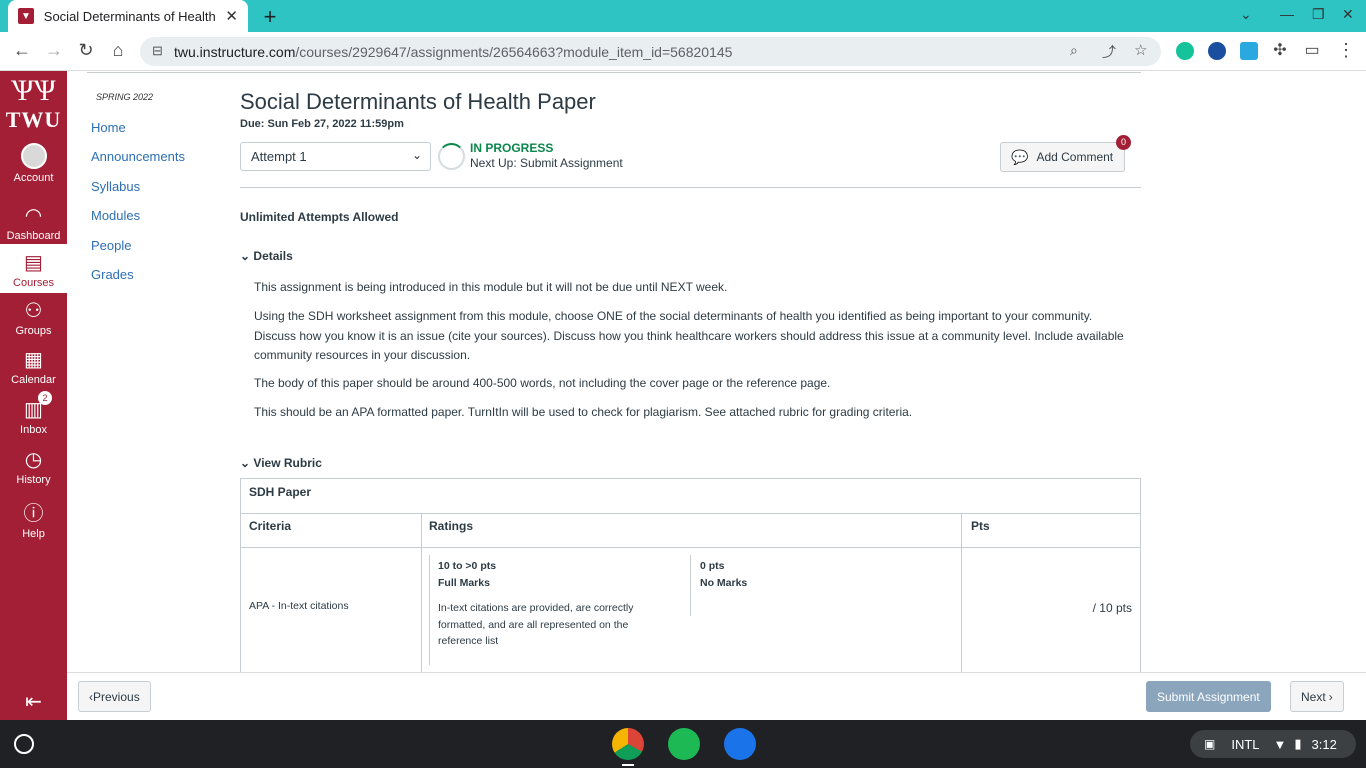 This screenshot has height=768, width=1366. Describe the element at coordinates (54, 50) in the screenshot. I see `forward-icon: →` at that location.